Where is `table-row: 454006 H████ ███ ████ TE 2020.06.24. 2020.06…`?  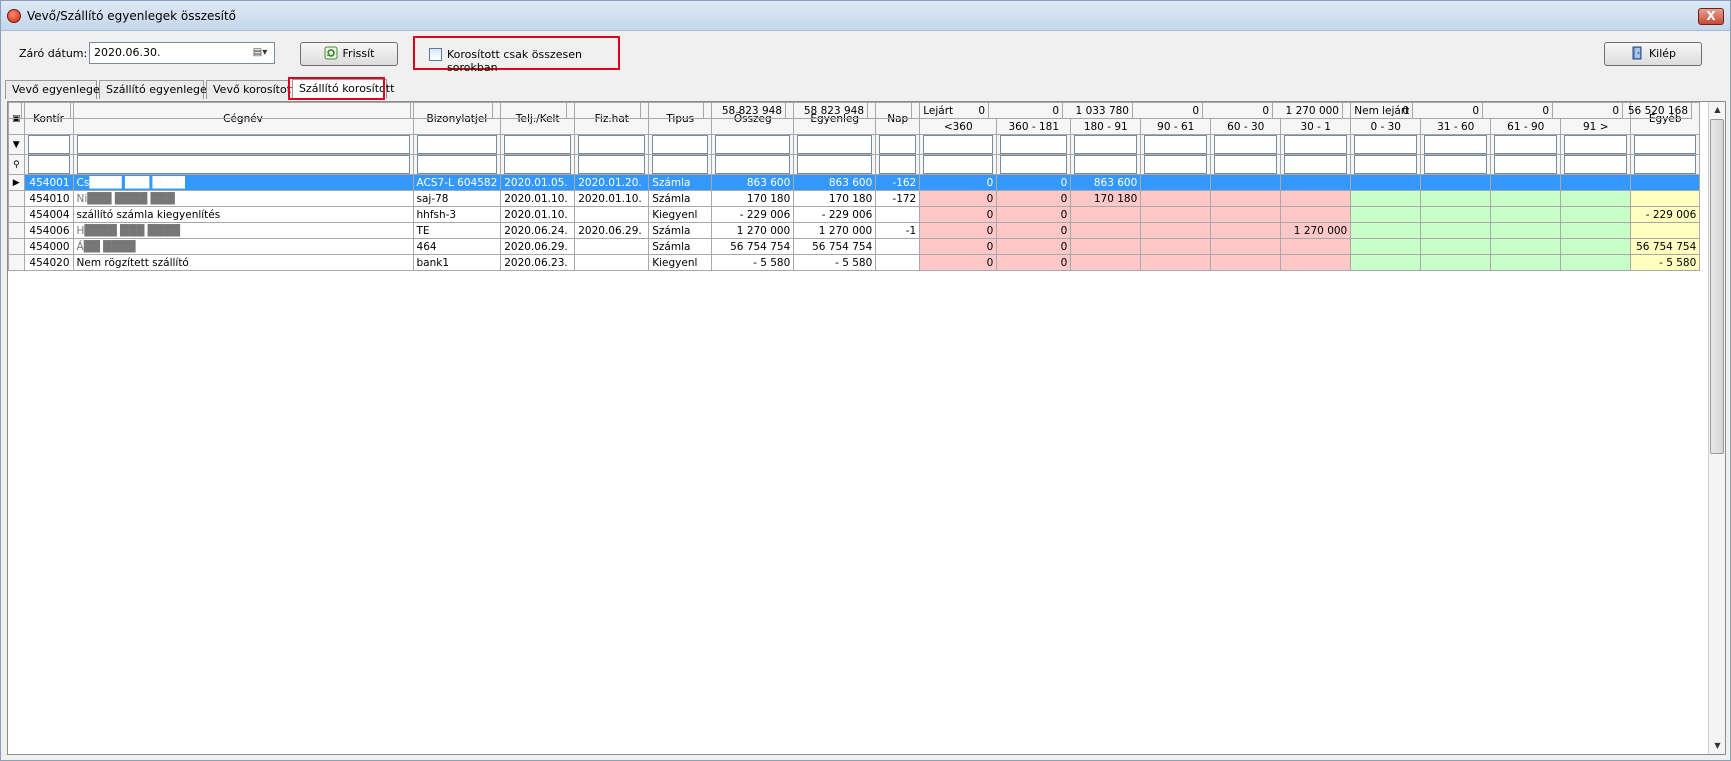 table-row: 454006 H████ ███ ████ TE 2020.06.24. 2020.06… is located at coordinates (854, 230).